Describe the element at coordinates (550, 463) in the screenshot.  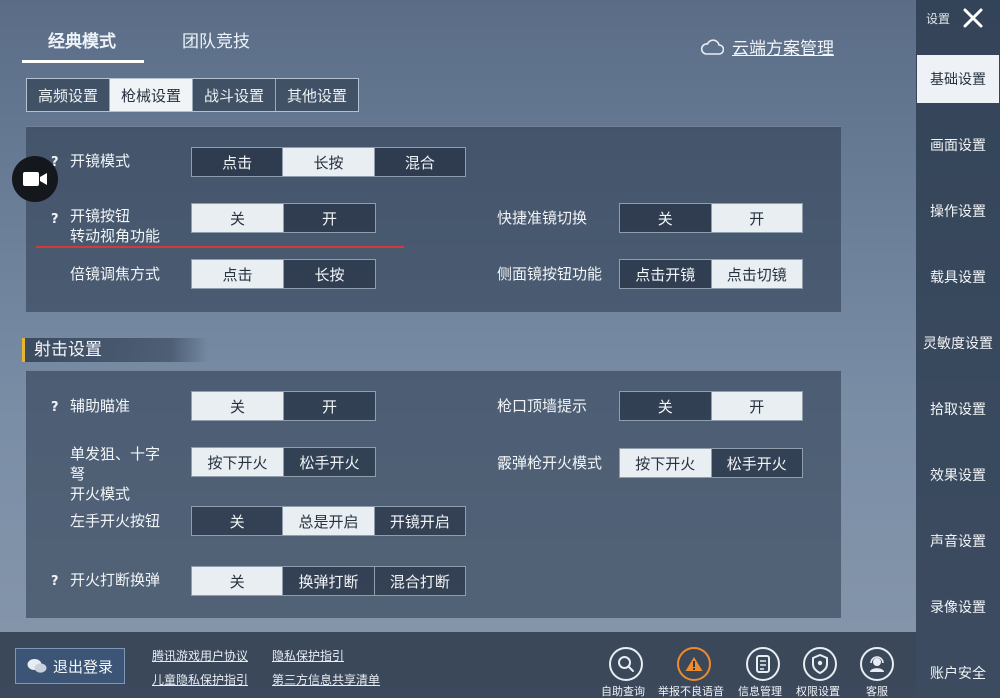
I see `shotgun-mode-label: 霰弹枪开火模式` at that location.